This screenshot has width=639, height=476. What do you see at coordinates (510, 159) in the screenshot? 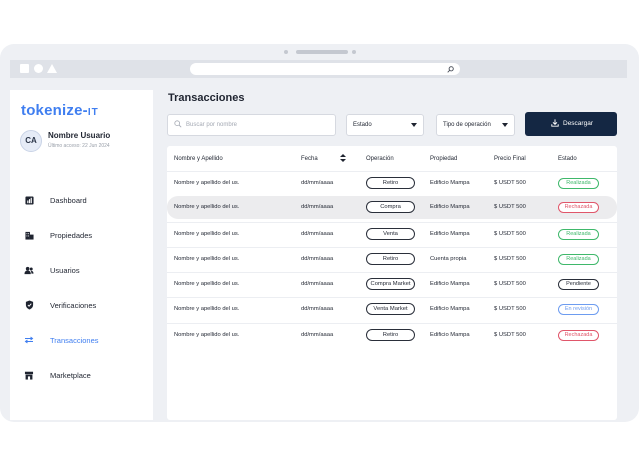
I see `column-header-price: Precio Final` at bounding box center [510, 159].